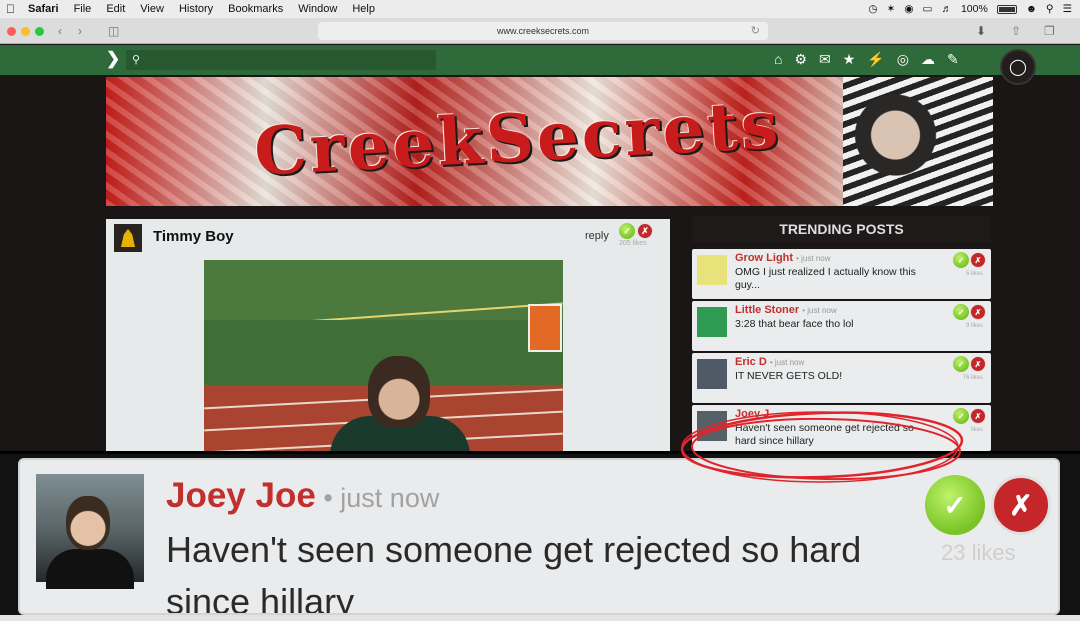 The width and height of the screenshot is (1080, 621). I want to click on site-search-input: ⚲, so click(281, 60).